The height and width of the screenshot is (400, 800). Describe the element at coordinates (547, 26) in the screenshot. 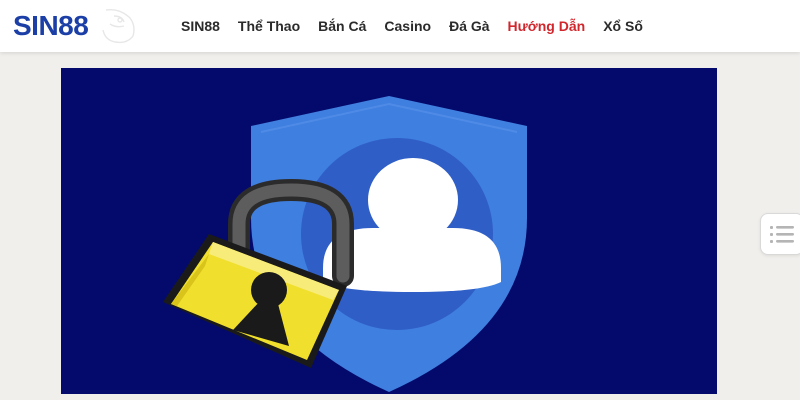

I see `nav-item-huong-dan: Hướng Dẫn` at that location.